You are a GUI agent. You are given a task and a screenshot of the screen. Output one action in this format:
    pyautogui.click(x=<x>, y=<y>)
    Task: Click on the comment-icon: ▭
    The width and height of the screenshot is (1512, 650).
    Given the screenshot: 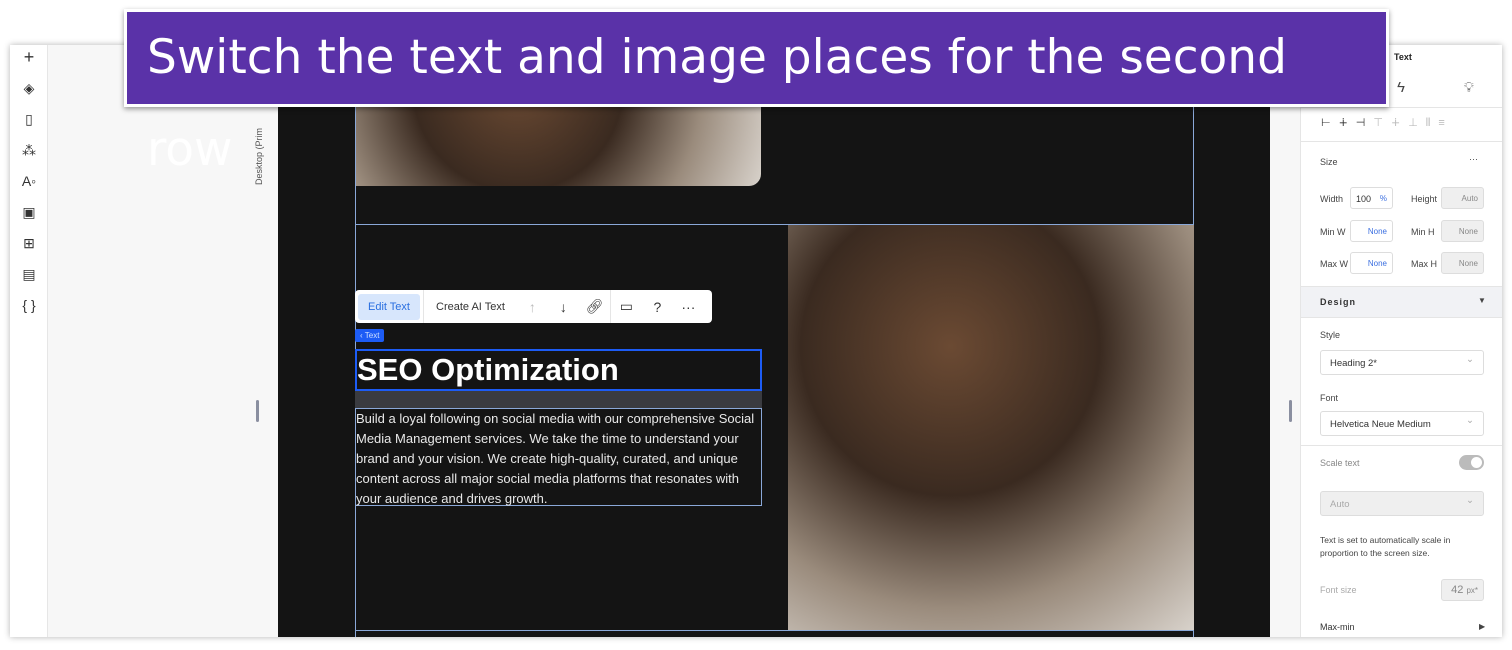 What is the action you would take?
    pyautogui.click(x=626, y=306)
    